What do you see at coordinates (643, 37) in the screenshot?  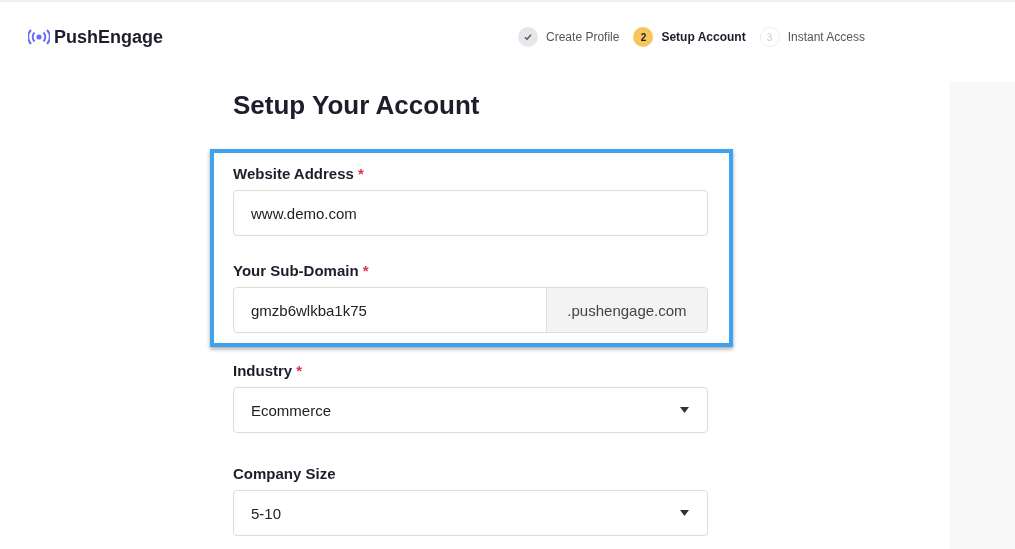 I see `step-number: 2` at bounding box center [643, 37].